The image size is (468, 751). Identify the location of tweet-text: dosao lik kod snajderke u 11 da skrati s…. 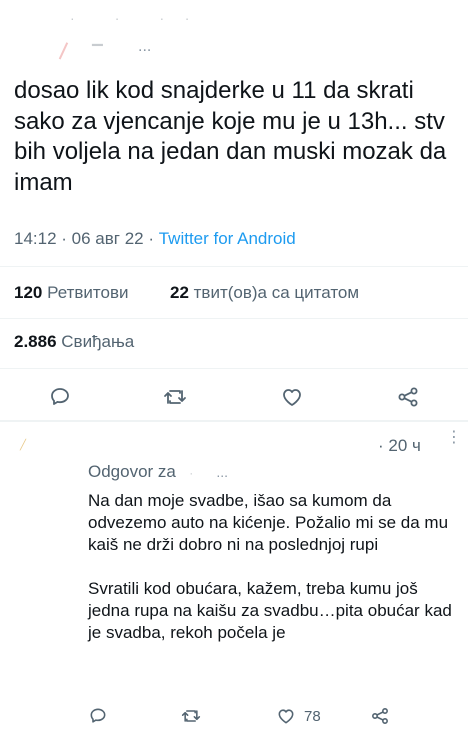
(230, 136).